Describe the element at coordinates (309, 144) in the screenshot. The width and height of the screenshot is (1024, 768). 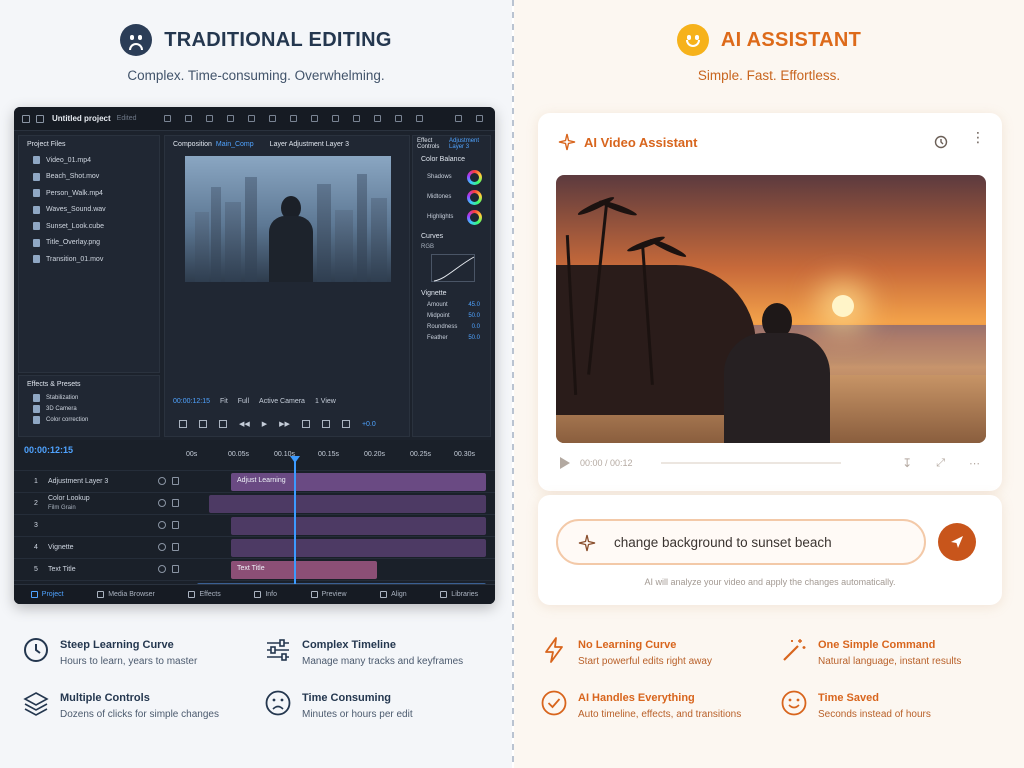
I see `layer-label: Layer Adjustment Layer 3` at that location.